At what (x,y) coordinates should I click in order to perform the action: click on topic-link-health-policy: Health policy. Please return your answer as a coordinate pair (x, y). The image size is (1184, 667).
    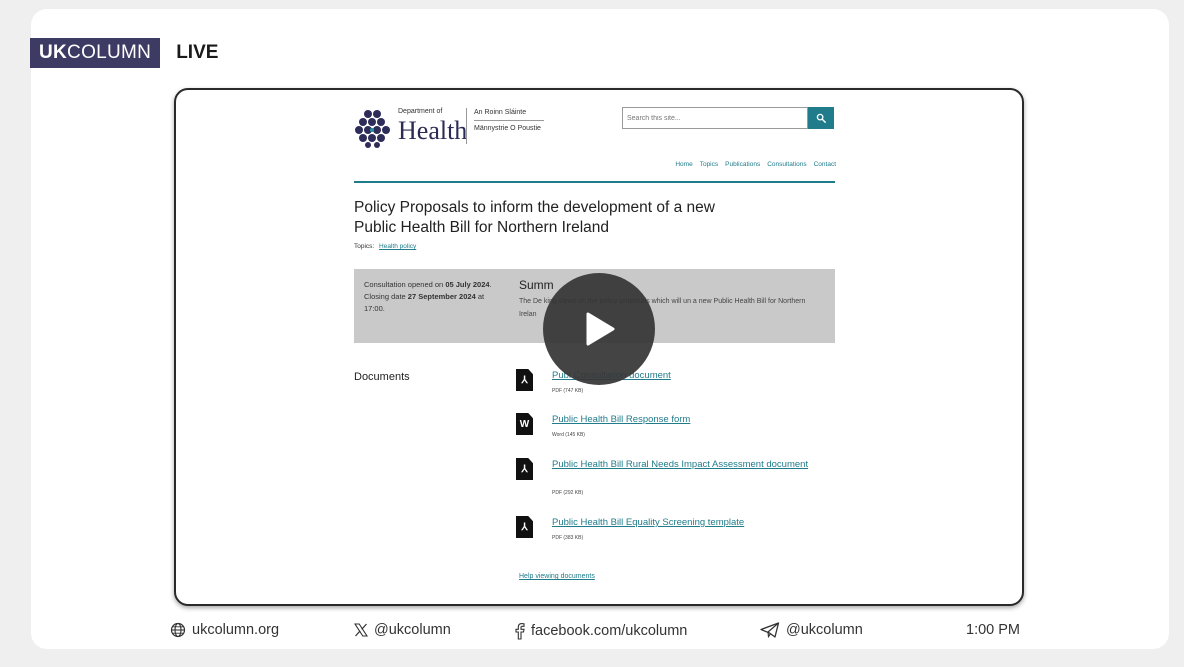
    Looking at the image, I should click on (397, 246).